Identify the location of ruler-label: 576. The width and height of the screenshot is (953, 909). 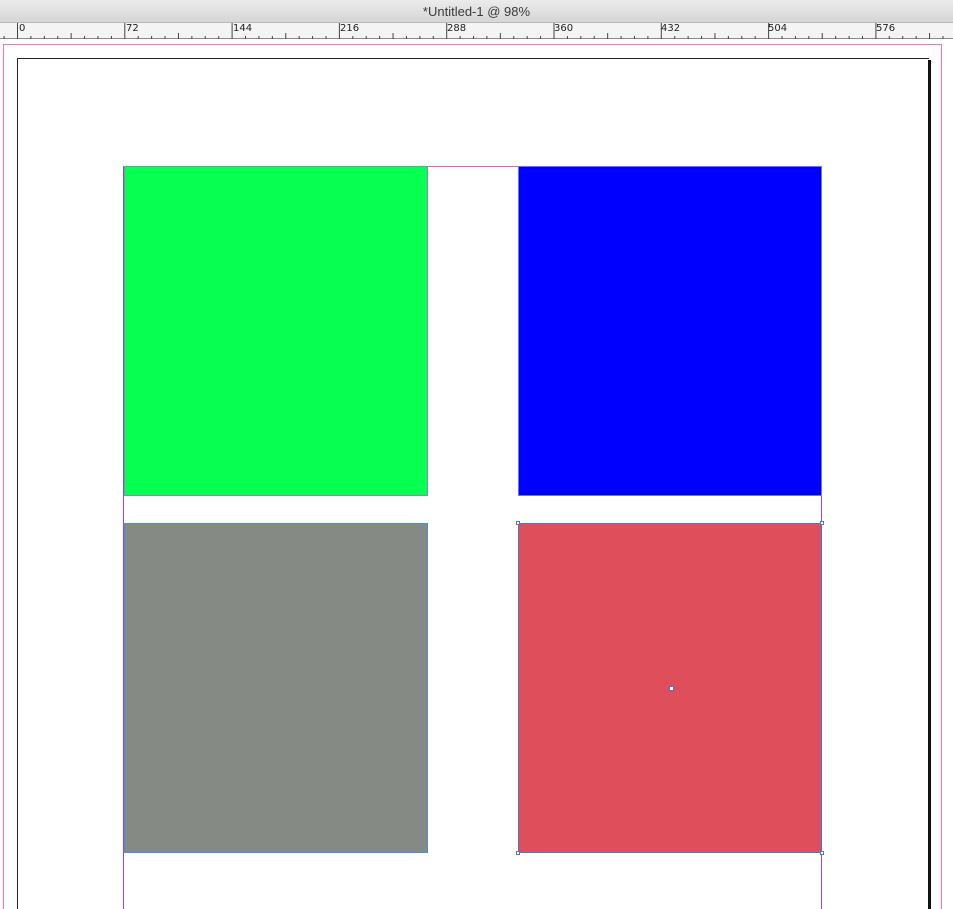
(886, 28).